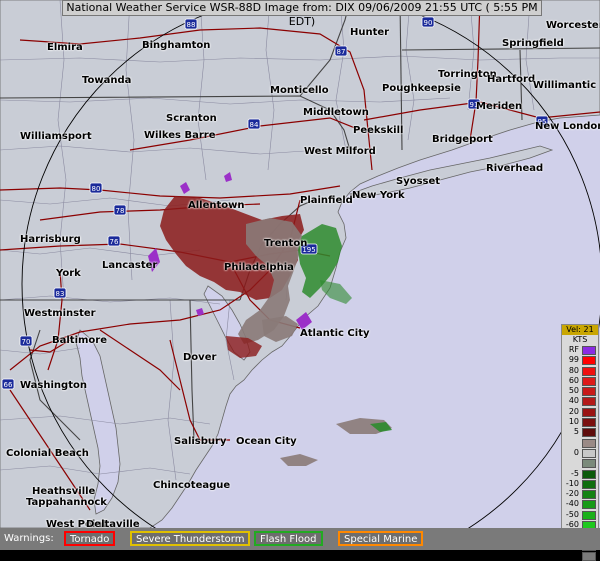  Describe the element at coordinates (567, 126) in the screenshot. I see `city-label: New London` at that location.